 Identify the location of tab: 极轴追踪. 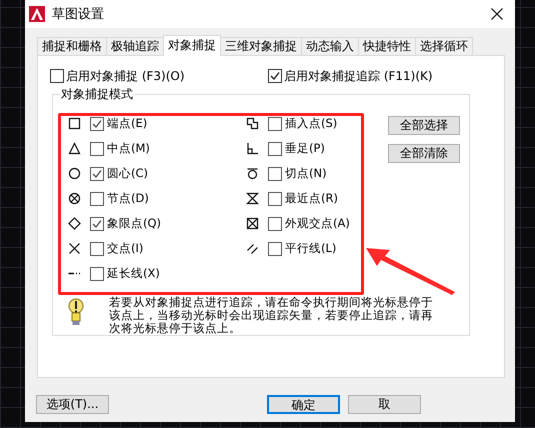
(135, 46).